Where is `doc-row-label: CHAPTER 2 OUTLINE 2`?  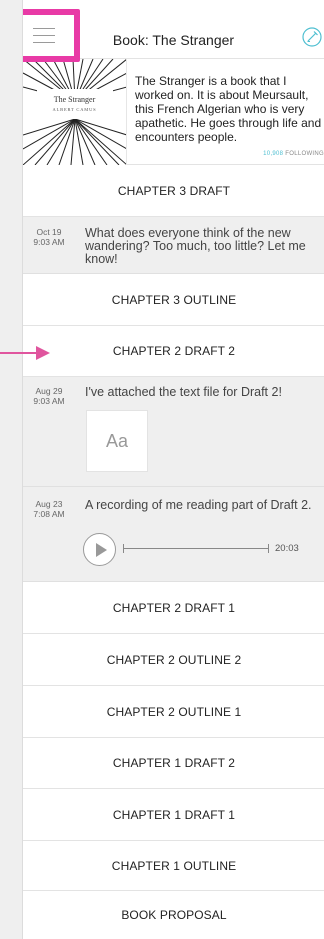
doc-row-label: CHAPTER 2 OUTLINE 2 is located at coordinates (174, 659).